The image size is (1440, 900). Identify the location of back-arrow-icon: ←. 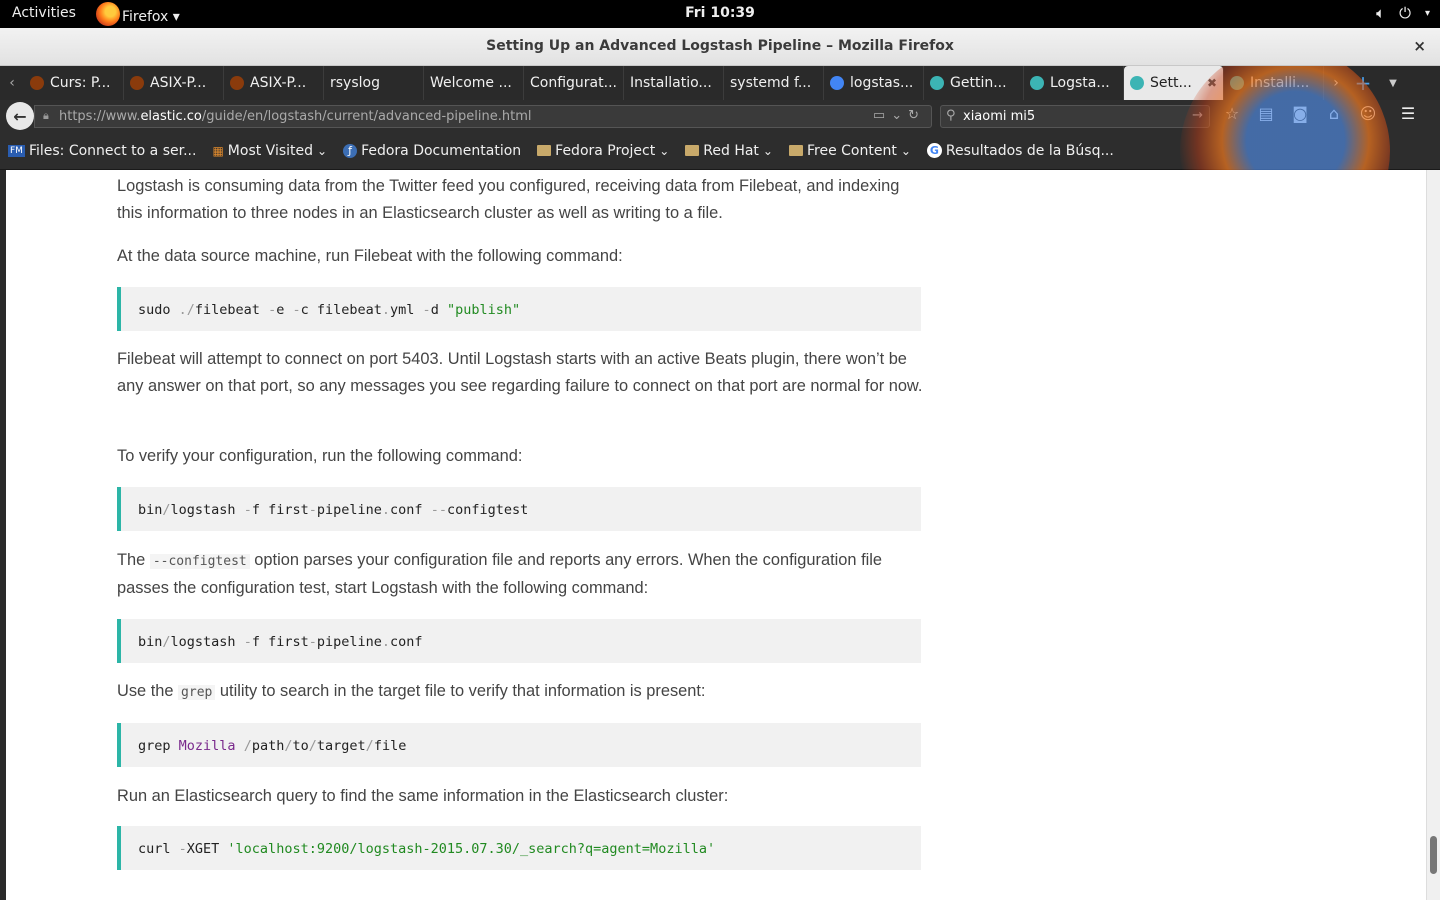
(20, 116).